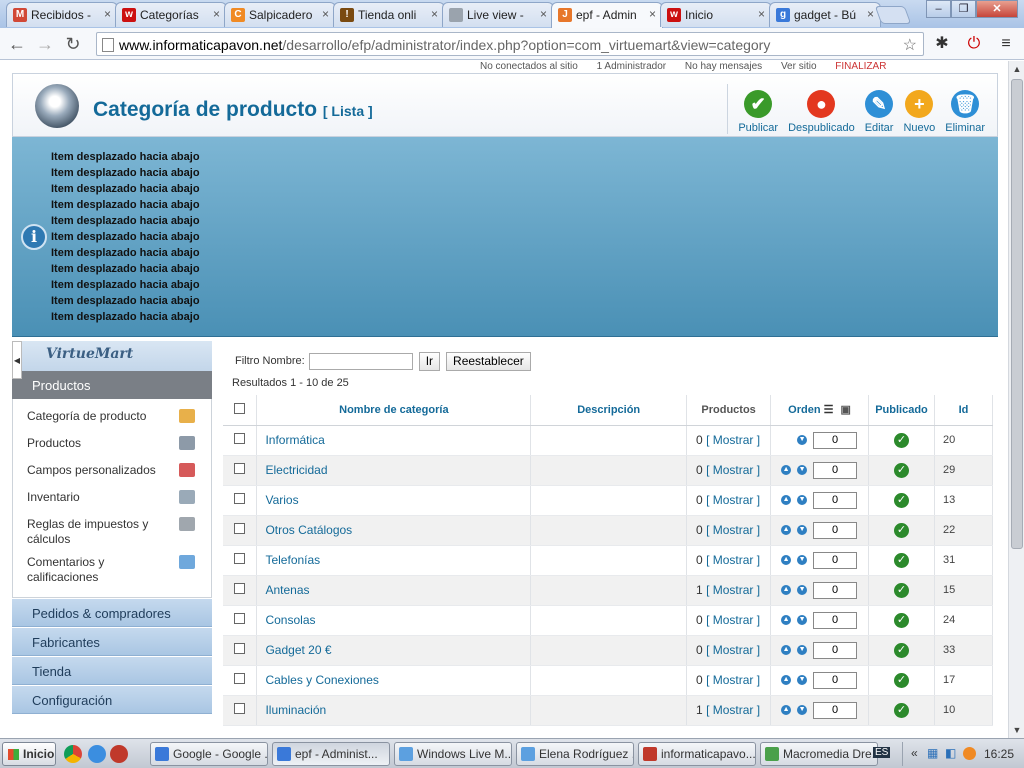 This screenshot has height=768, width=1024. Describe the element at coordinates (317, 680) in the screenshot. I see `category-name-link: Cables y Conexiones` at that location.